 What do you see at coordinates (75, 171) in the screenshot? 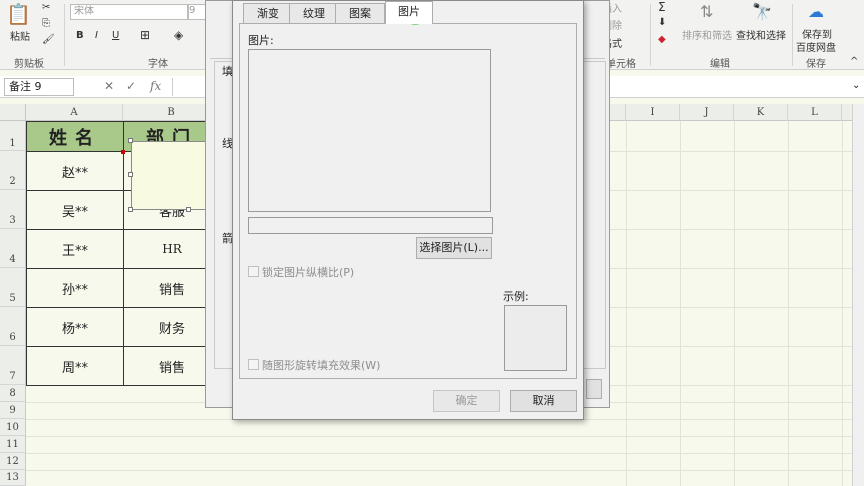
I see `table-row-name: 赵**` at bounding box center [75, 171].